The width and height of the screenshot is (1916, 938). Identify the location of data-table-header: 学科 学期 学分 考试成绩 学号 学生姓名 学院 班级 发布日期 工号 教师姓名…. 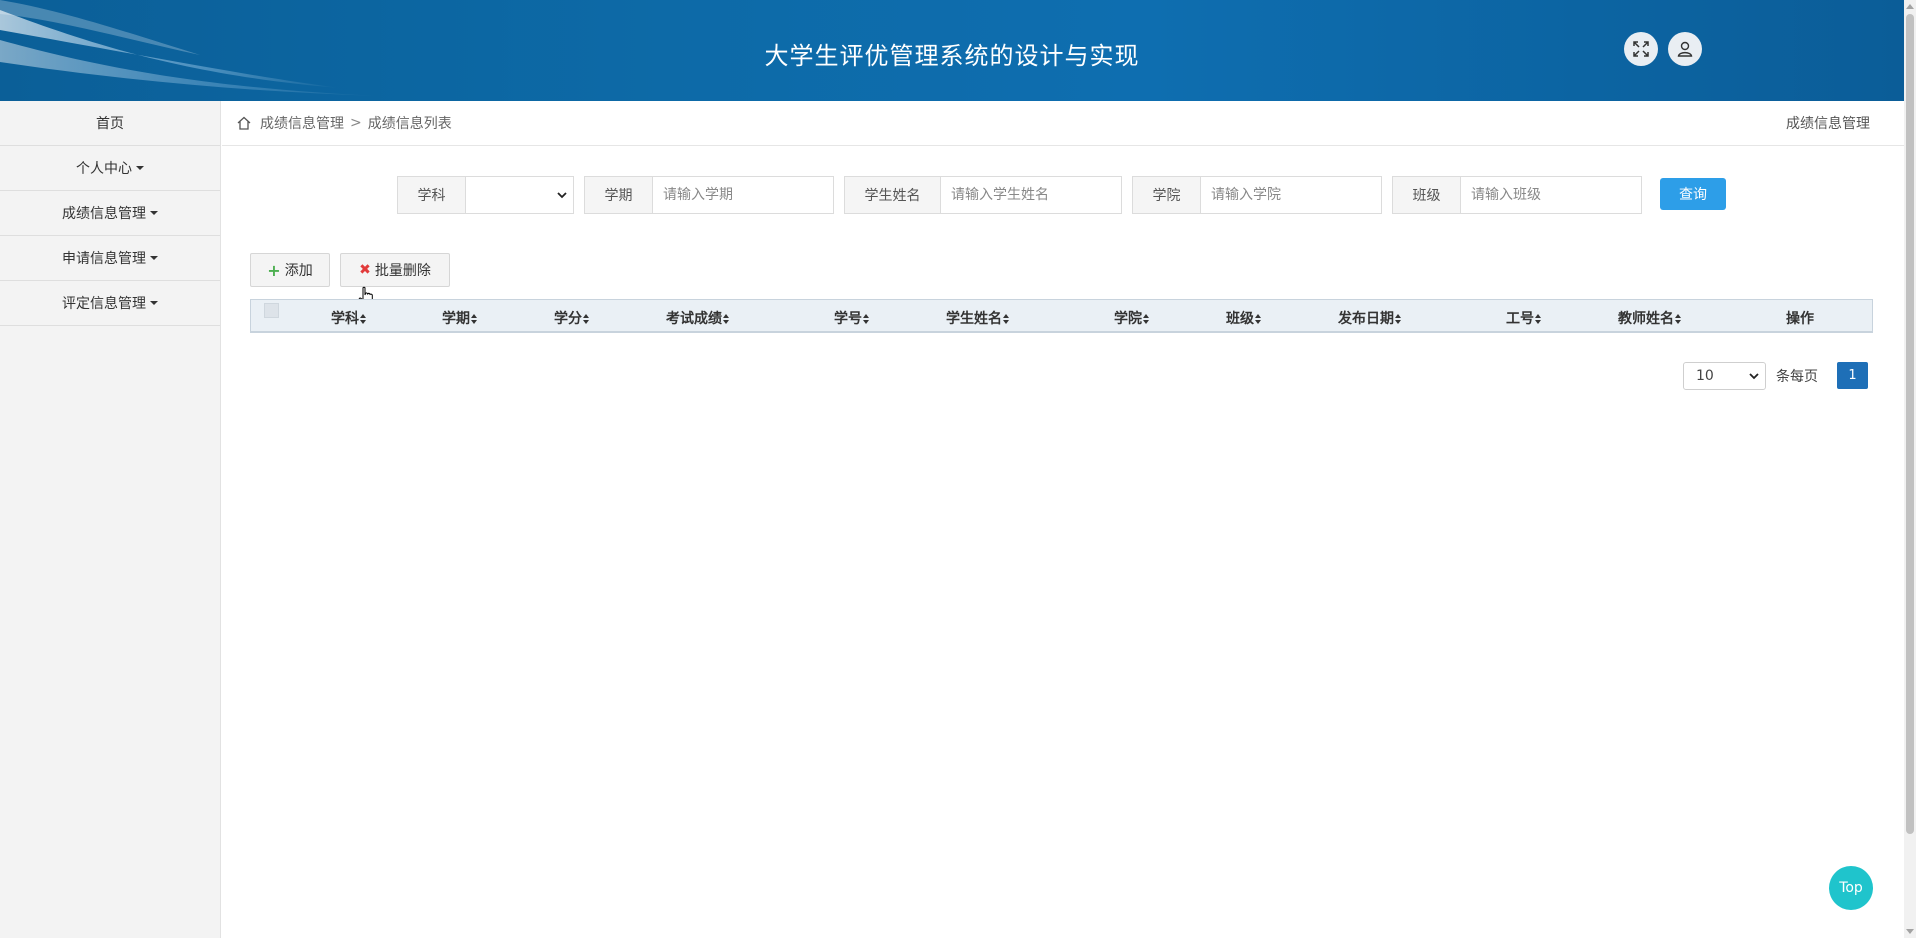
(1061, 316).